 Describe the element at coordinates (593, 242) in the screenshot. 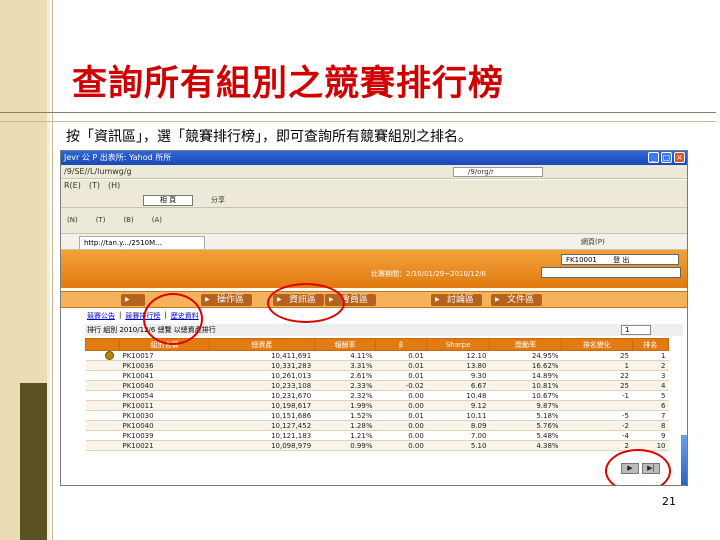

I see `page-menu: 網頁(P)` at that location.